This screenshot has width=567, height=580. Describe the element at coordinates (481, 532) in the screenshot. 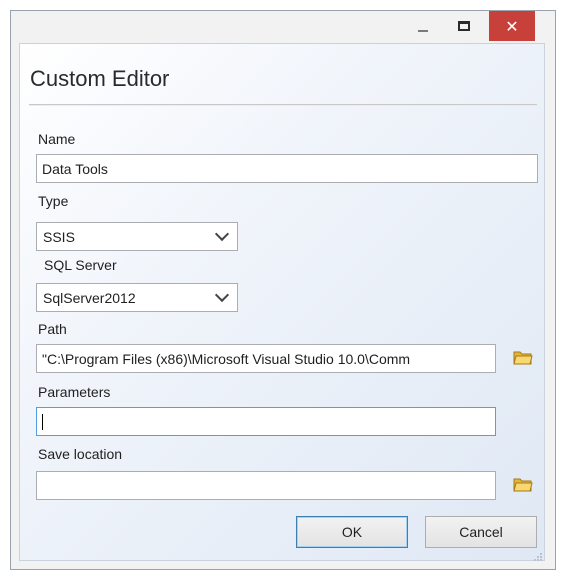

I see `cancel-button: Cancel` at that location.